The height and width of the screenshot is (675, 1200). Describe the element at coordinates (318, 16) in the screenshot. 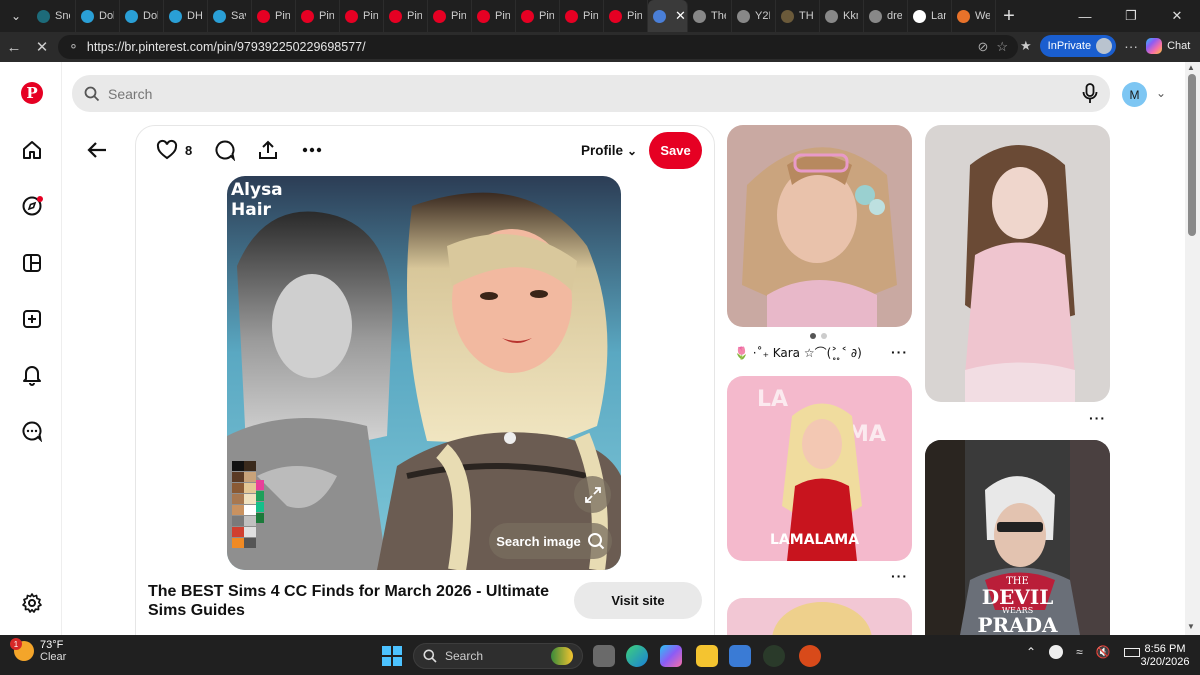

I see `browser-tab: Pinte` at that location.